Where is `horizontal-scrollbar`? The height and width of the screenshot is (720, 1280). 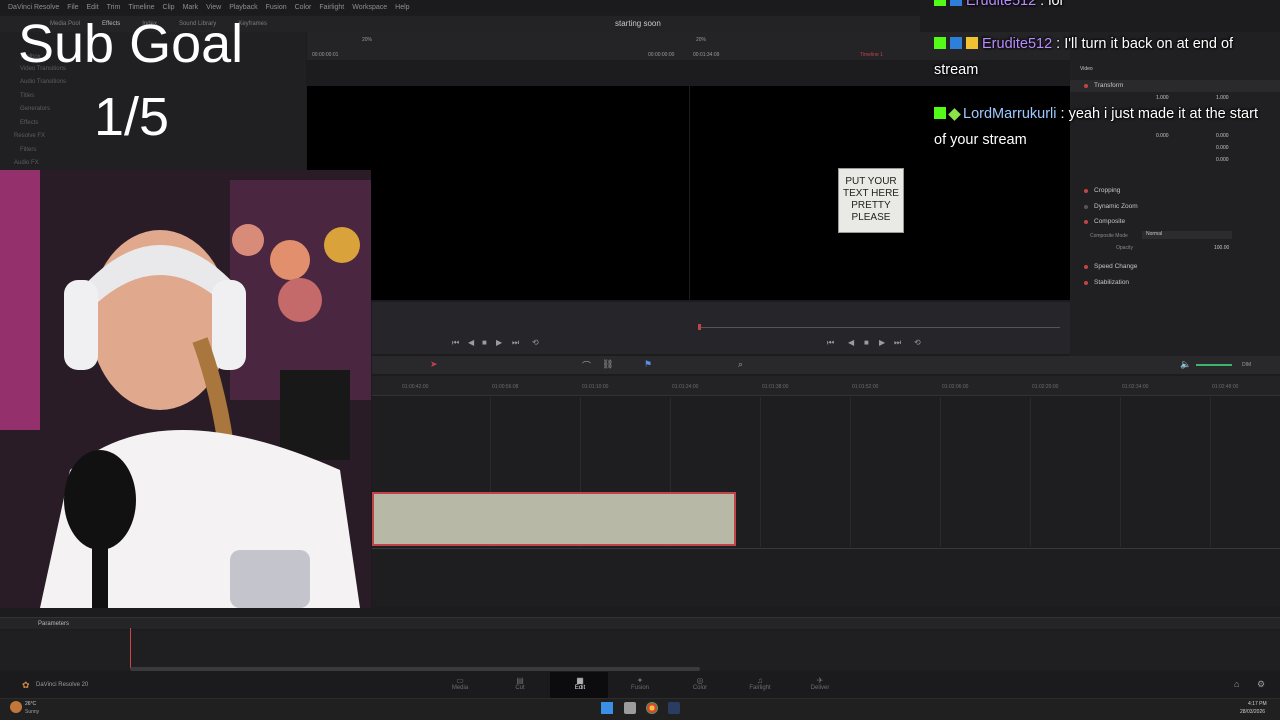
horizontal-scrollbar is located at coordinates (415, 669).